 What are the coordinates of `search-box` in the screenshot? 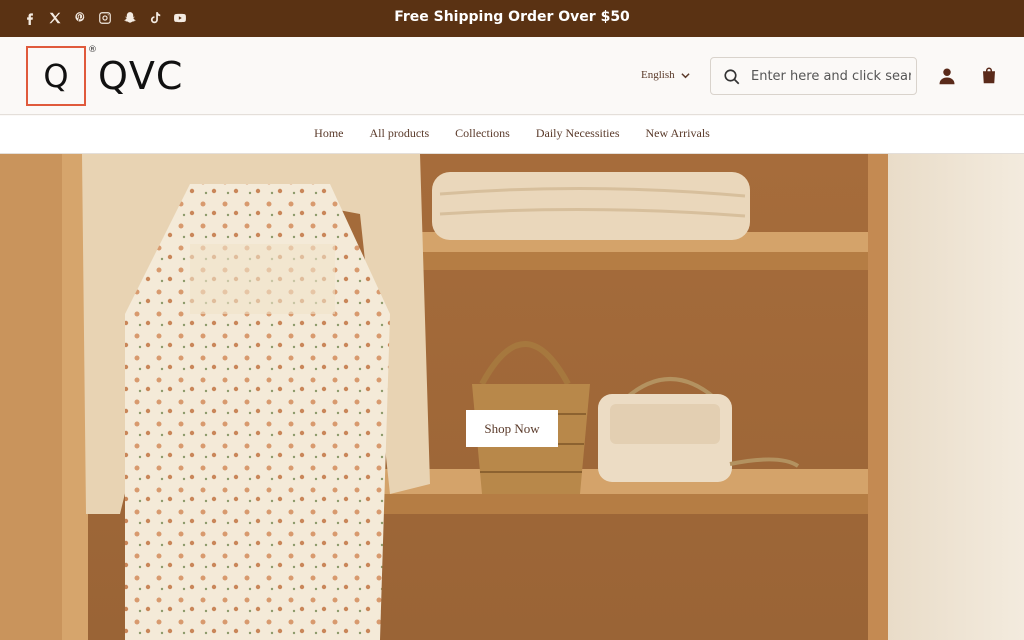 It's located at (813, 76).